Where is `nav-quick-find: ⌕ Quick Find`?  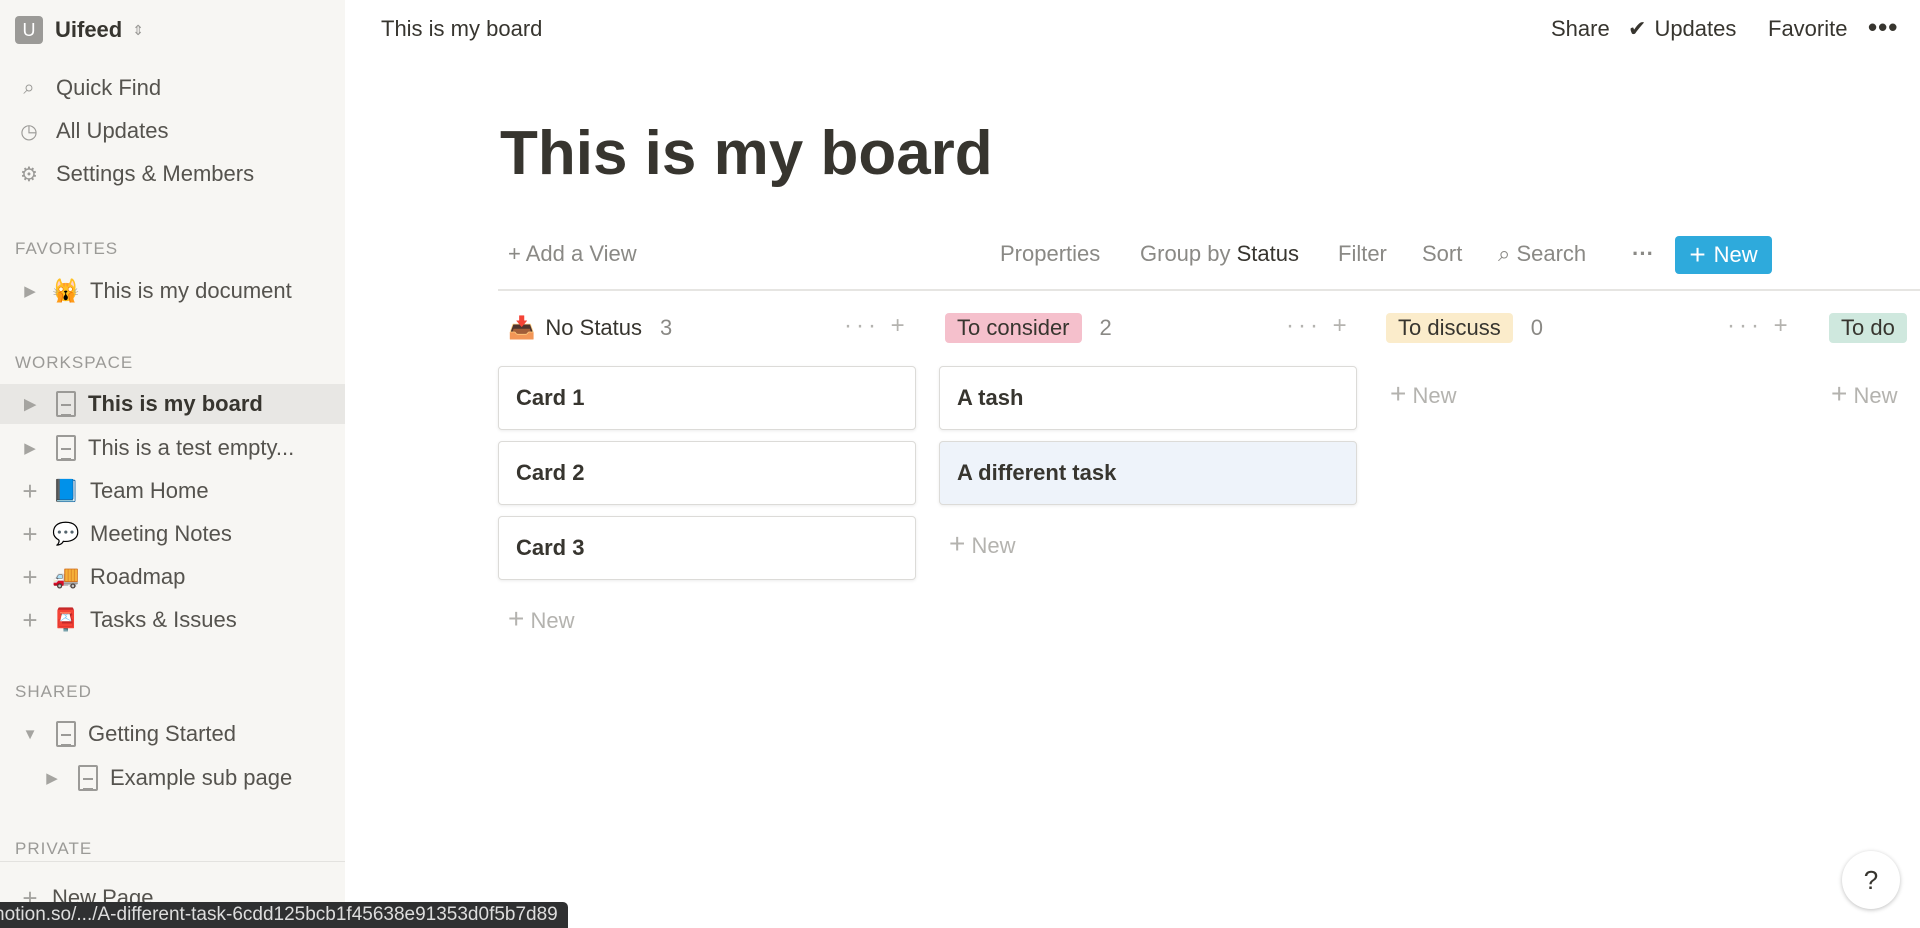
nav-quick-find: ⌕ Quick Find is located at coordinates (172, 88).